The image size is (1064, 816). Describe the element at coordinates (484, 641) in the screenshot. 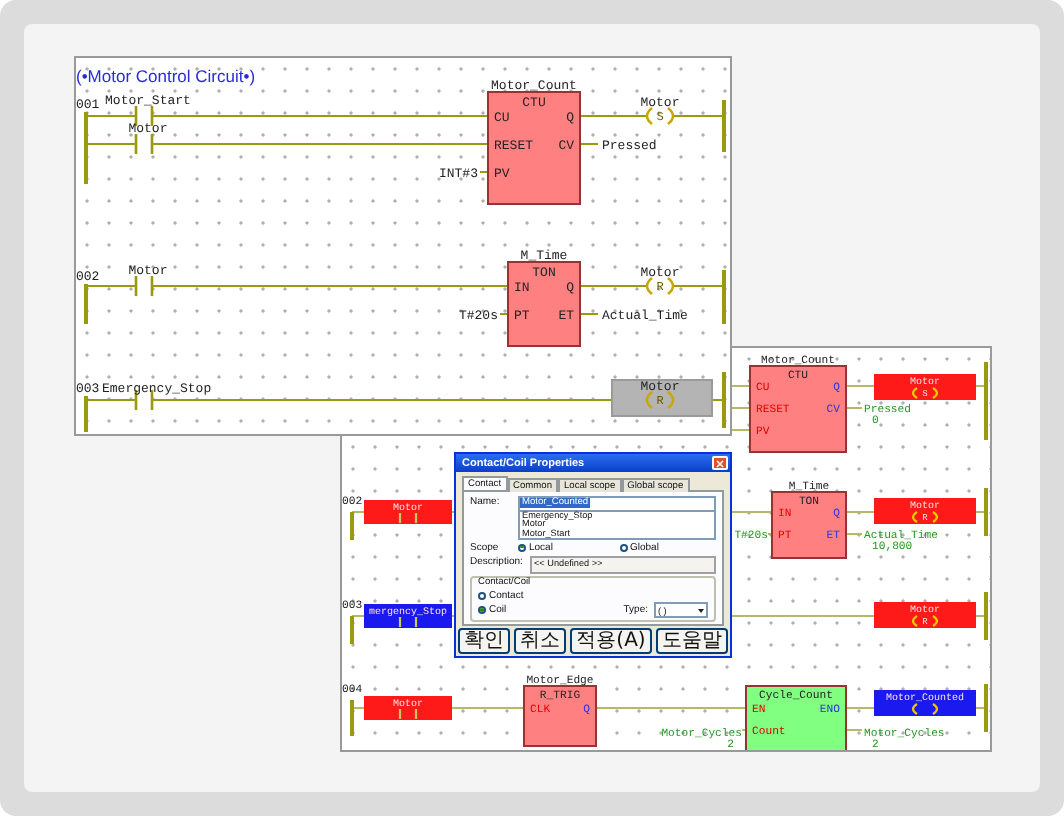

I see `dialog-button: 확인` at that location.